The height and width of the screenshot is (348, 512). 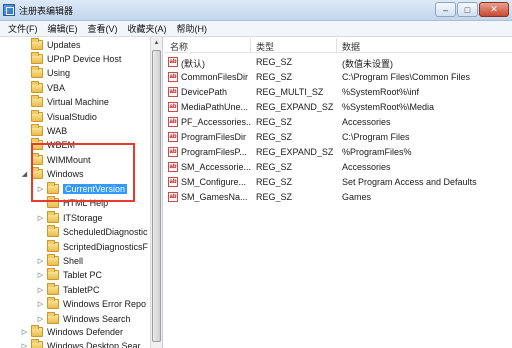 I want to click on tree-node: ScheduledDiagnostic, so click(x=92, y=232).